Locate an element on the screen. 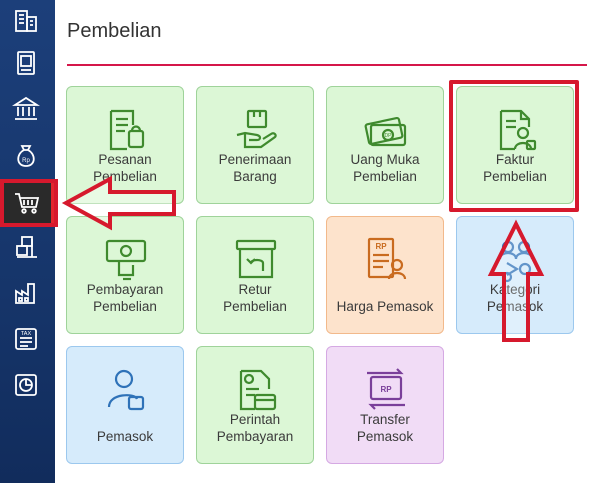  sidebar-item-sales: Rp is located at coordinates (26, 155).